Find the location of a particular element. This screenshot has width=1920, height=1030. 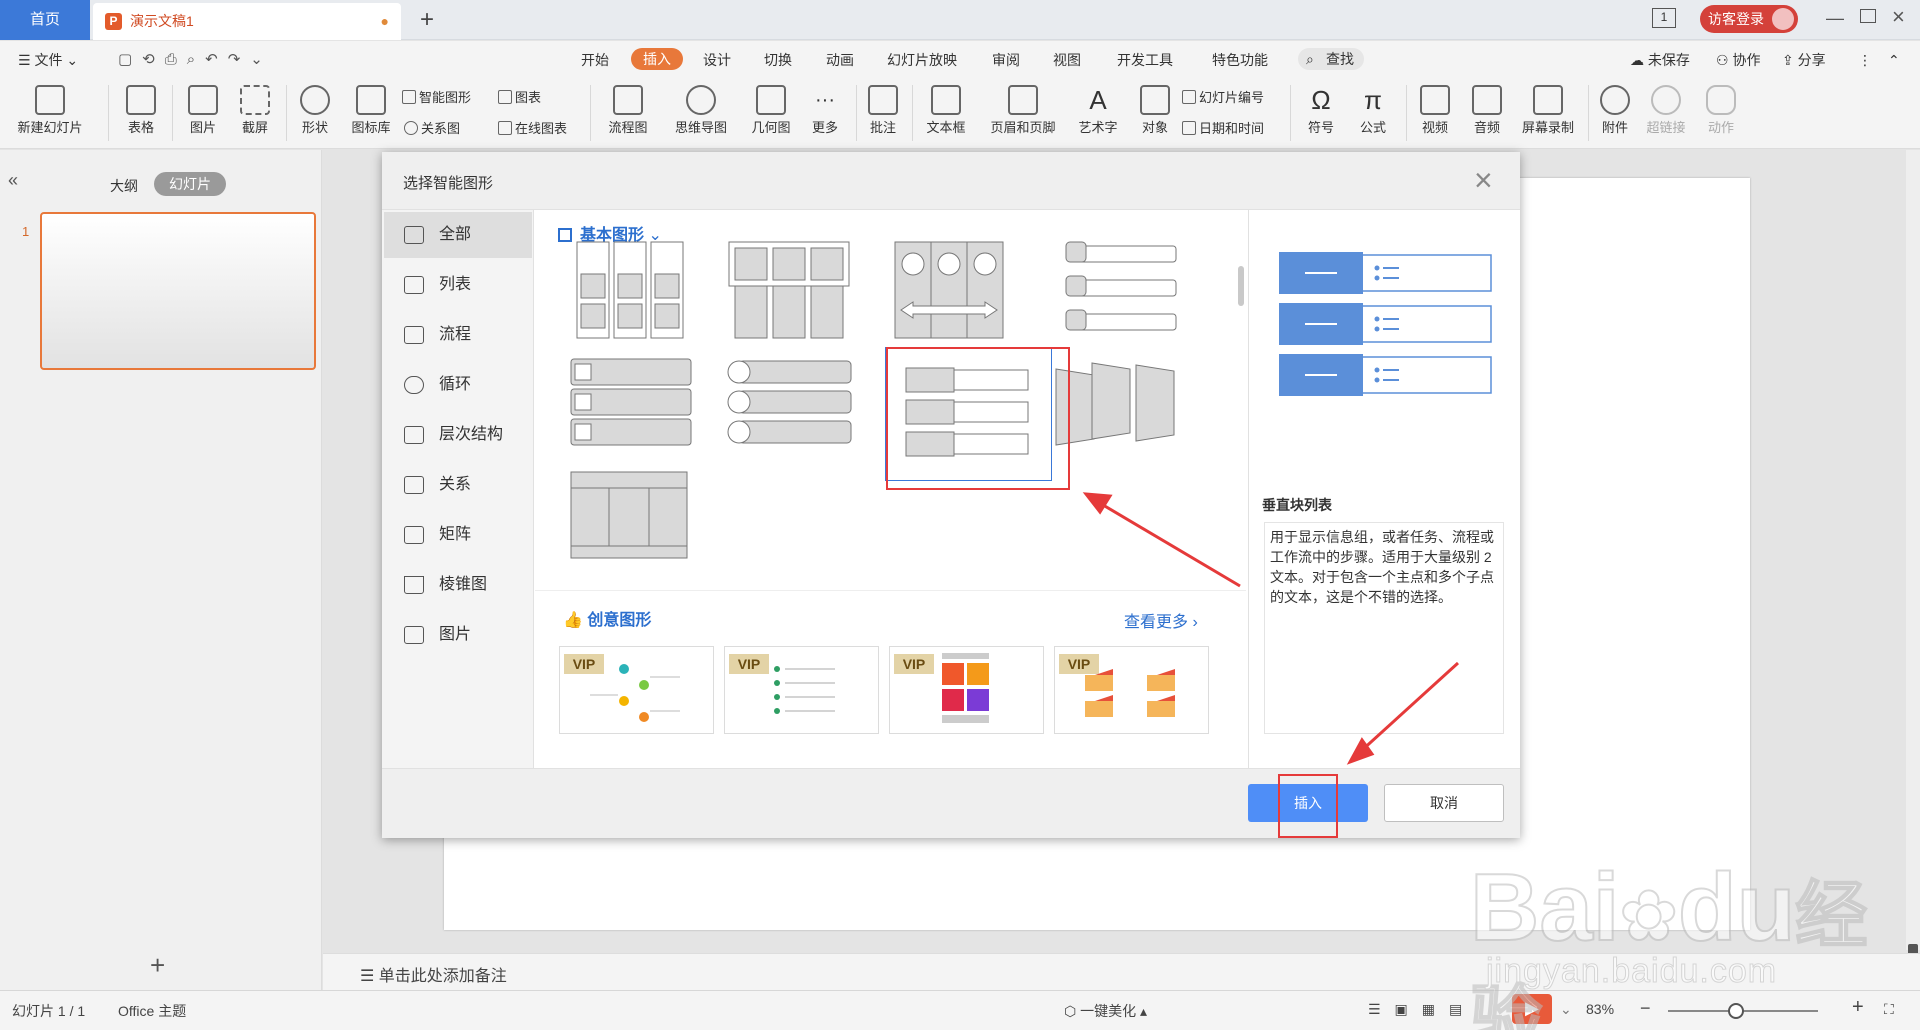

category-hierarchy: 层次结构 is located at coordinates (458, 435).